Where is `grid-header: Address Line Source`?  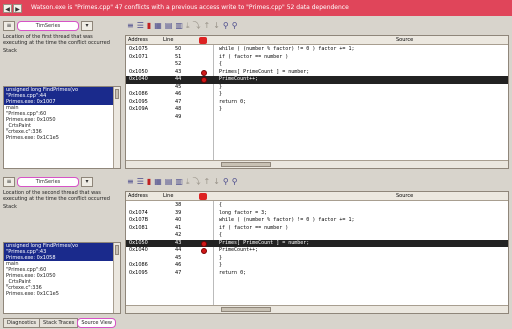 grid-header: Address Line Source is located at coordinates (317, 196).